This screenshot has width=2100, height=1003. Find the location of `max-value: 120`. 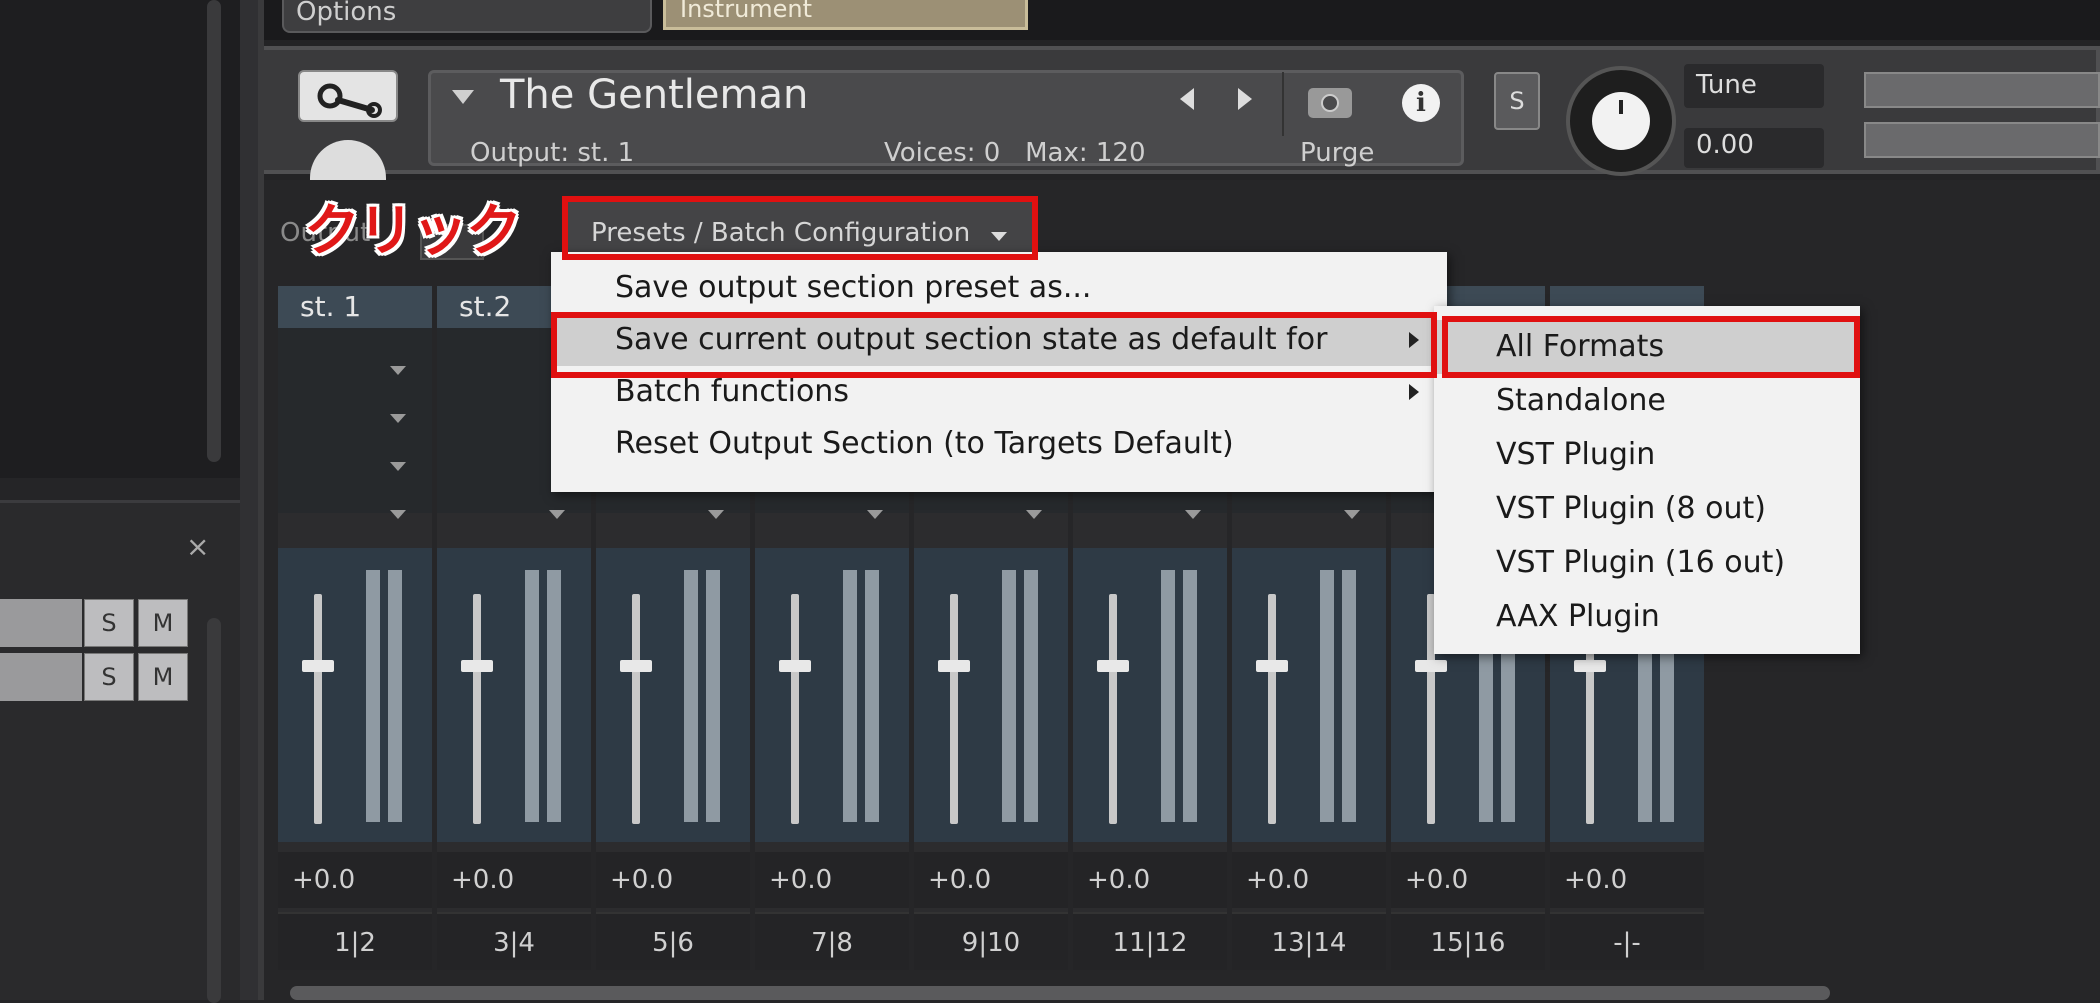

max-value: 120 is located at coordinates (1121, 153).